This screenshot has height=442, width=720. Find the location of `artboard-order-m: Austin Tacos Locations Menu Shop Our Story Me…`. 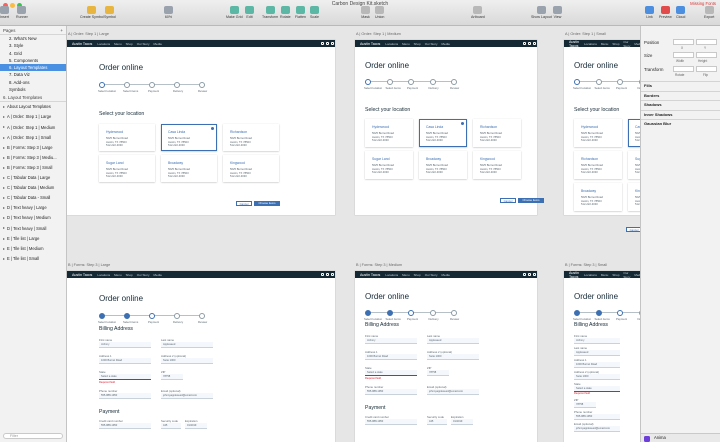

artboard-order-m: Austin Tacos Locations Menu Shop Our Story Me… is located at coordinates (449, 127).